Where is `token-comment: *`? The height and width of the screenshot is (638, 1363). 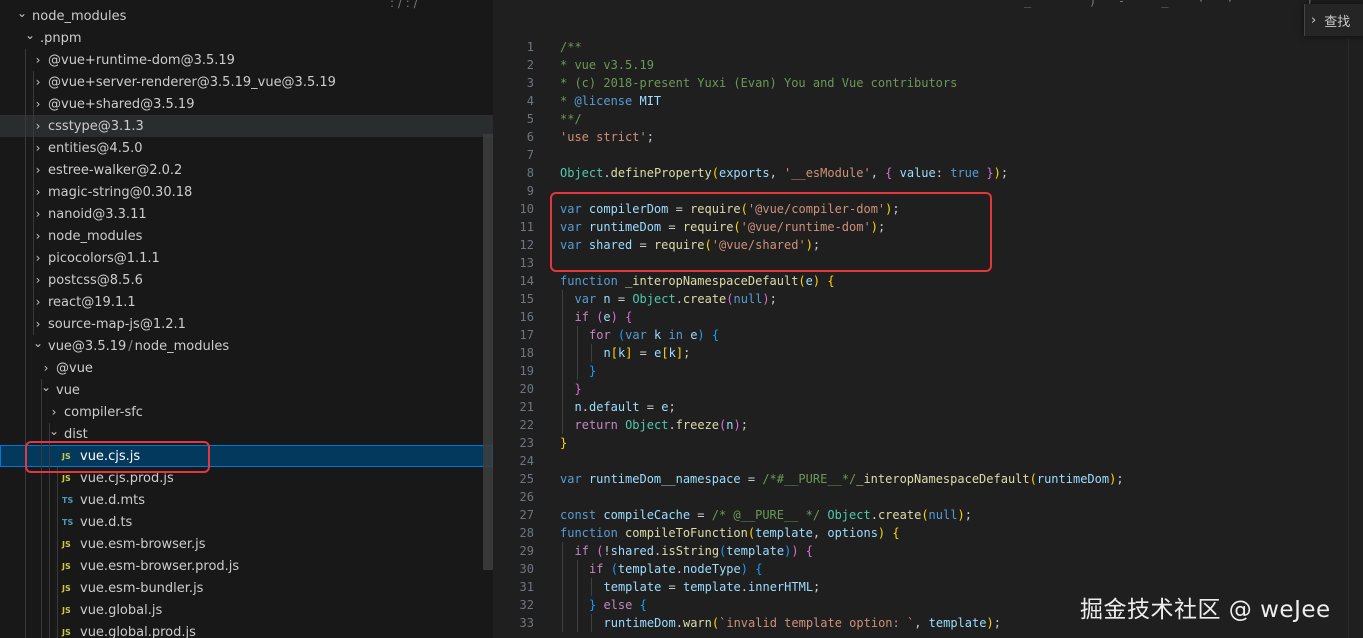 token-comment: * is located at coordinates (567, 101).